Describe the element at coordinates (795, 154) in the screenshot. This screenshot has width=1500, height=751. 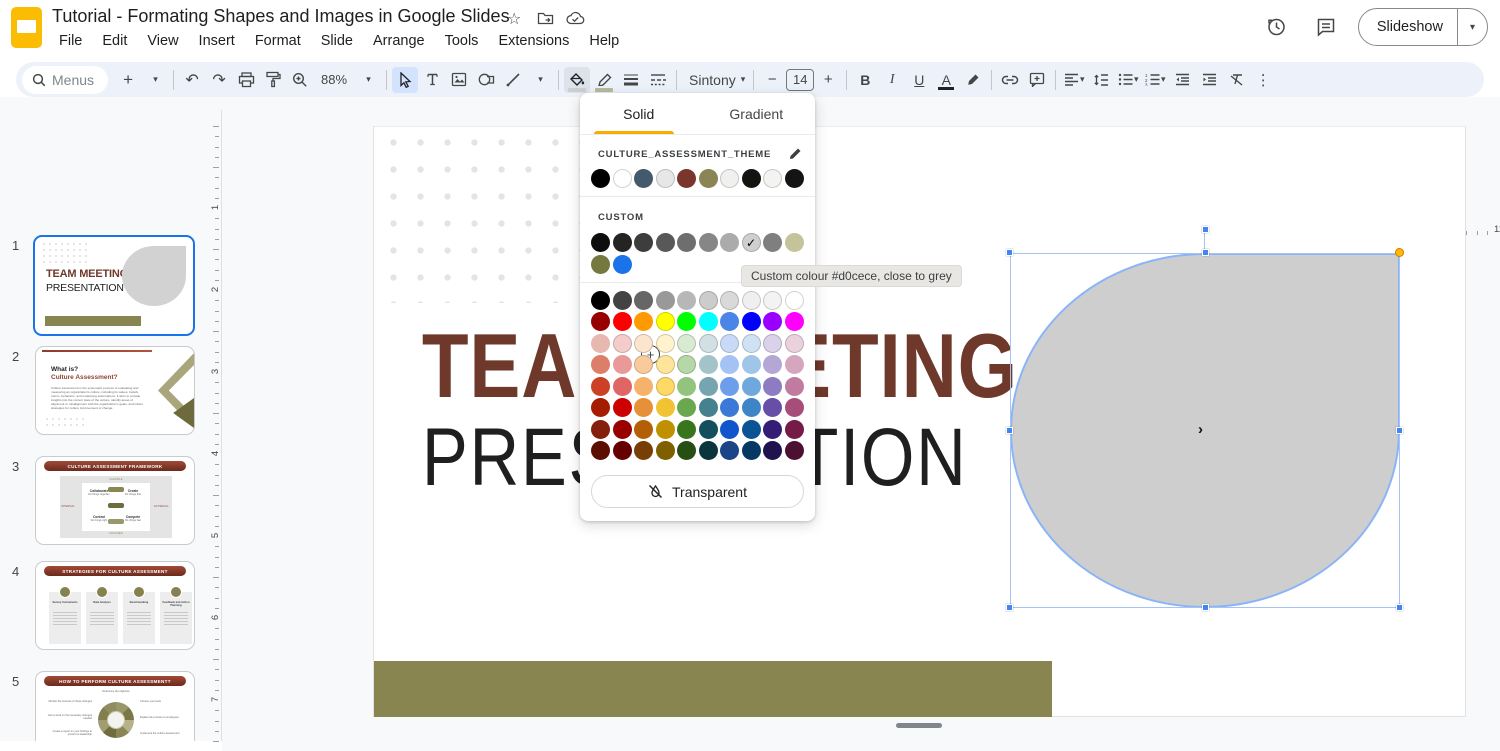
I see `edit-theme-pencil-icon` at that location.